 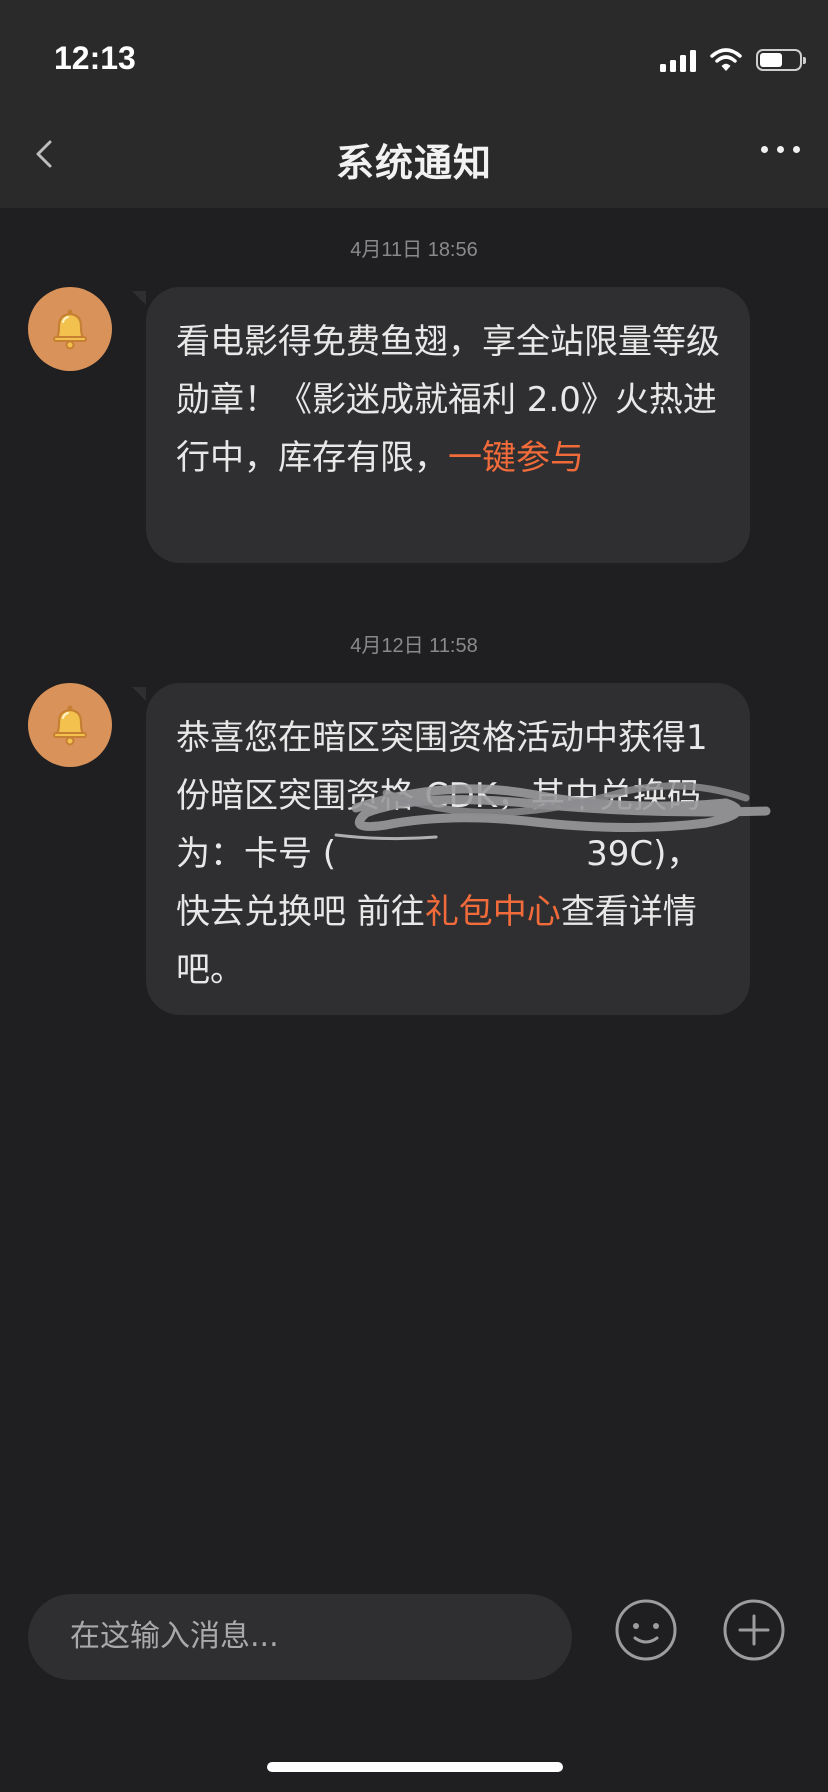 I want to click on message-timestamp: 4月12日 11:58, so click(x=414, y=646).